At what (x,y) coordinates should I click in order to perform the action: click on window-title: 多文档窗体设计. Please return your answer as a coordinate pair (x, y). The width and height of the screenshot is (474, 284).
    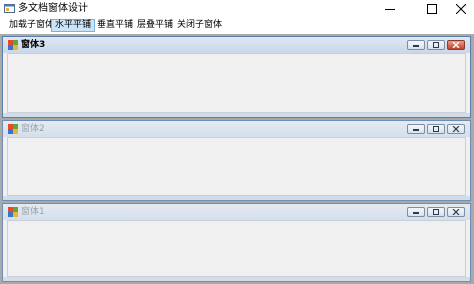
    Looking at the image, I should click on (53, 8).